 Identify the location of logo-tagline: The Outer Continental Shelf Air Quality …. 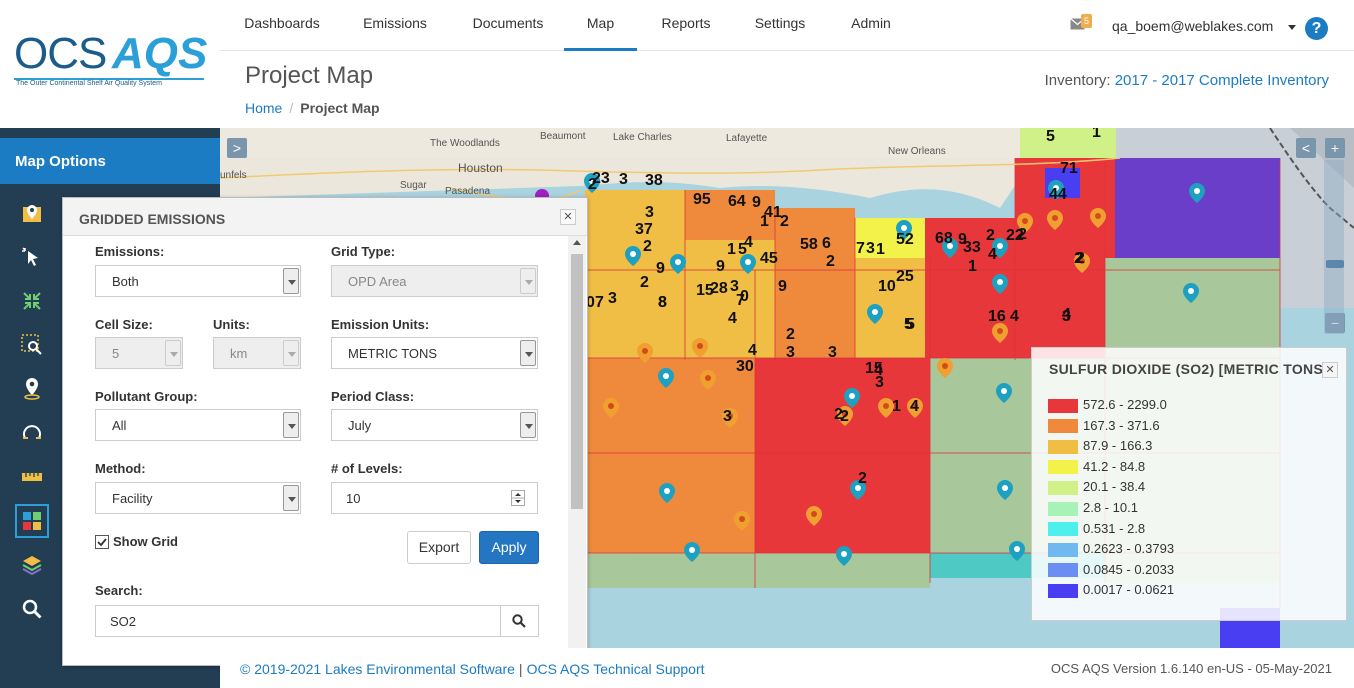
(89, 83).